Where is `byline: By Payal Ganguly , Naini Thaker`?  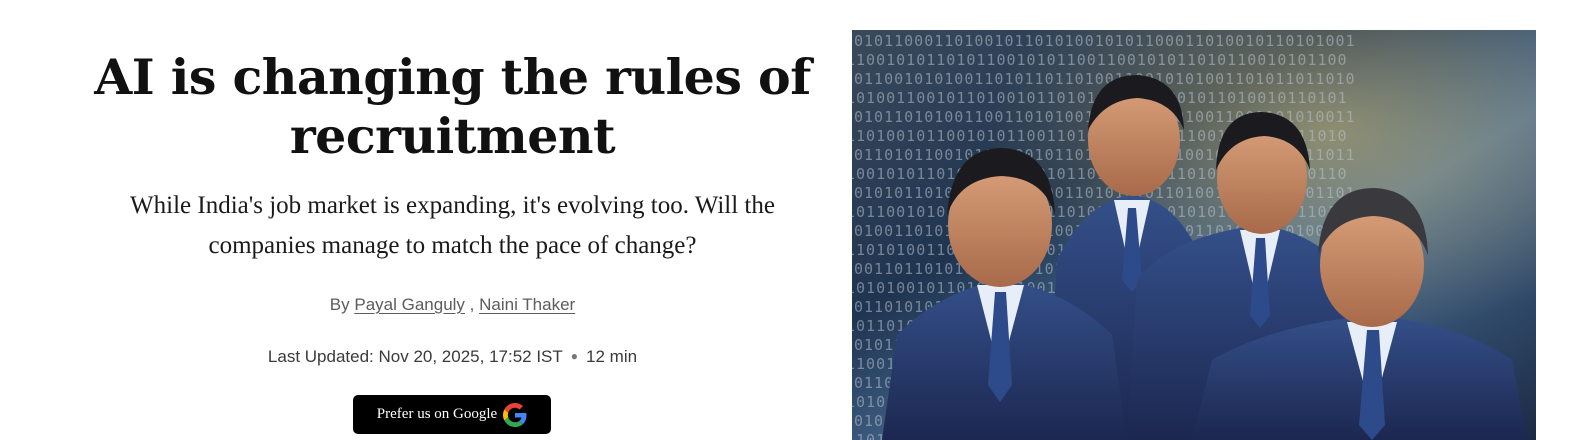
byline: By Payal Ganguly , Naini Thaker is located at coordinates (452, 305).